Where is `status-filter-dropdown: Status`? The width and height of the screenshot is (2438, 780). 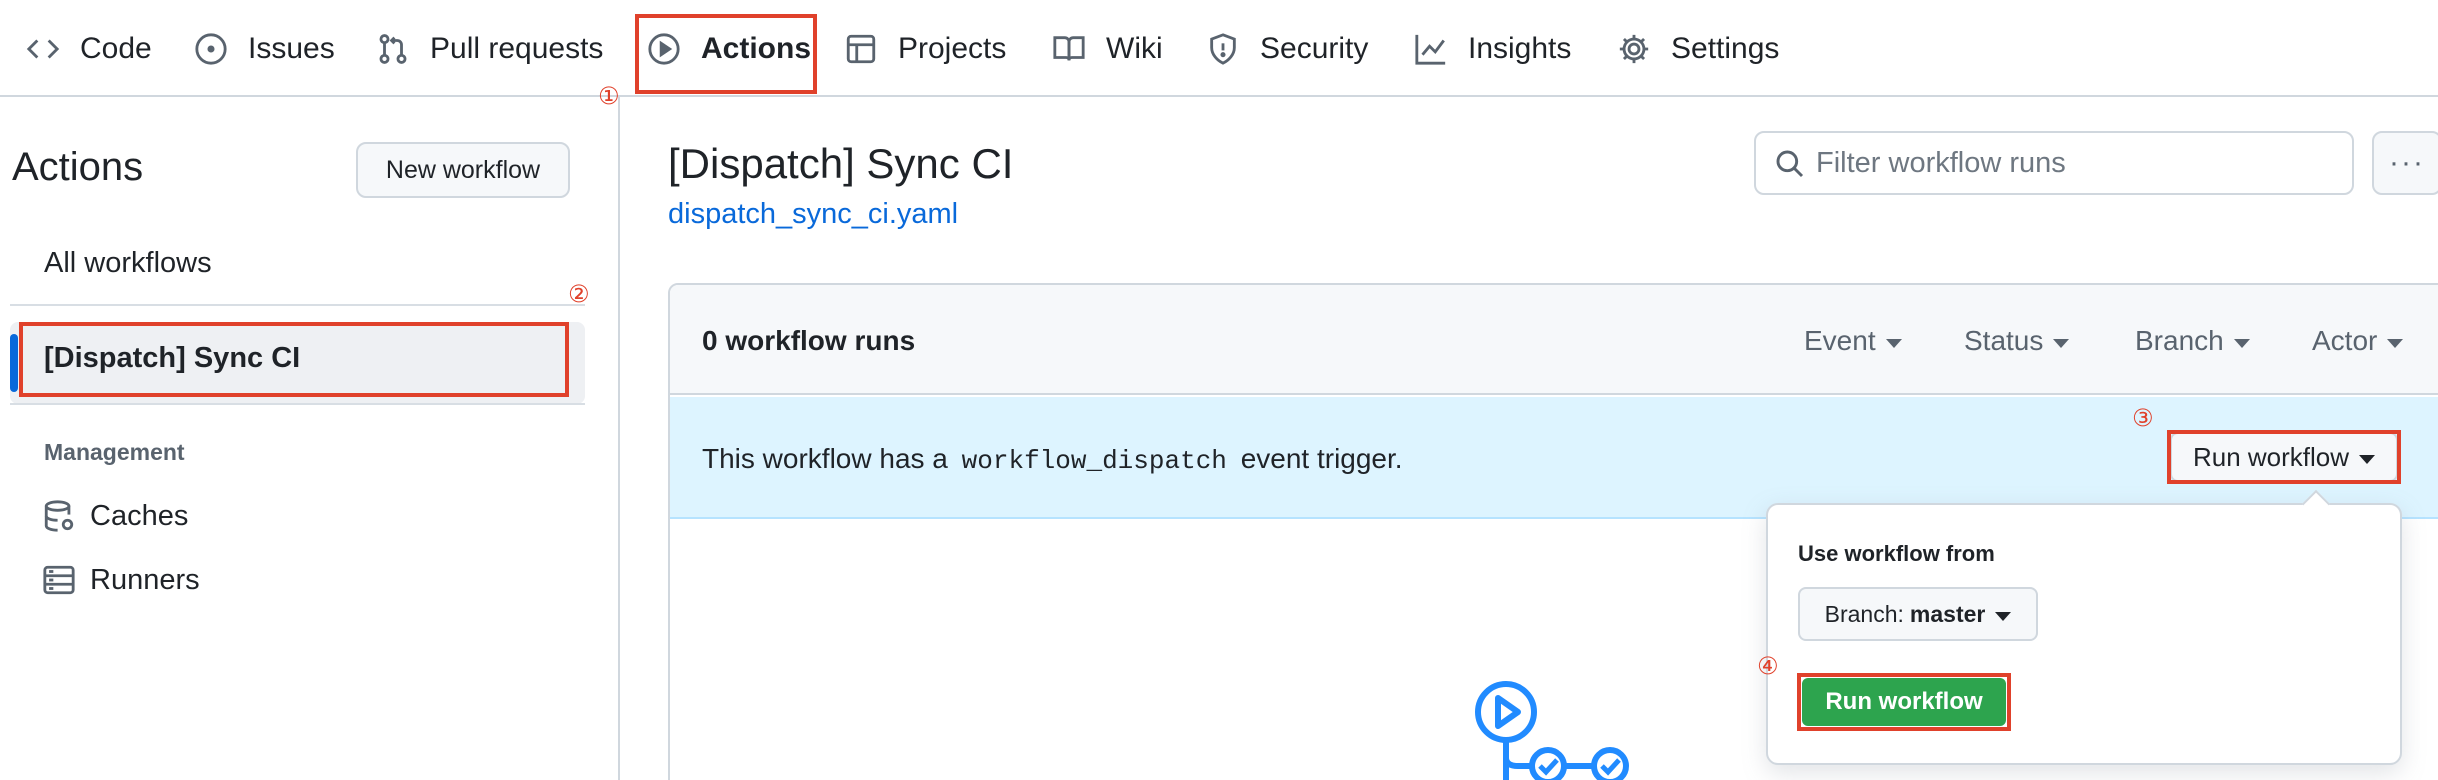
status-filter-dropdown: Status is located at coordinates (2017, 341).